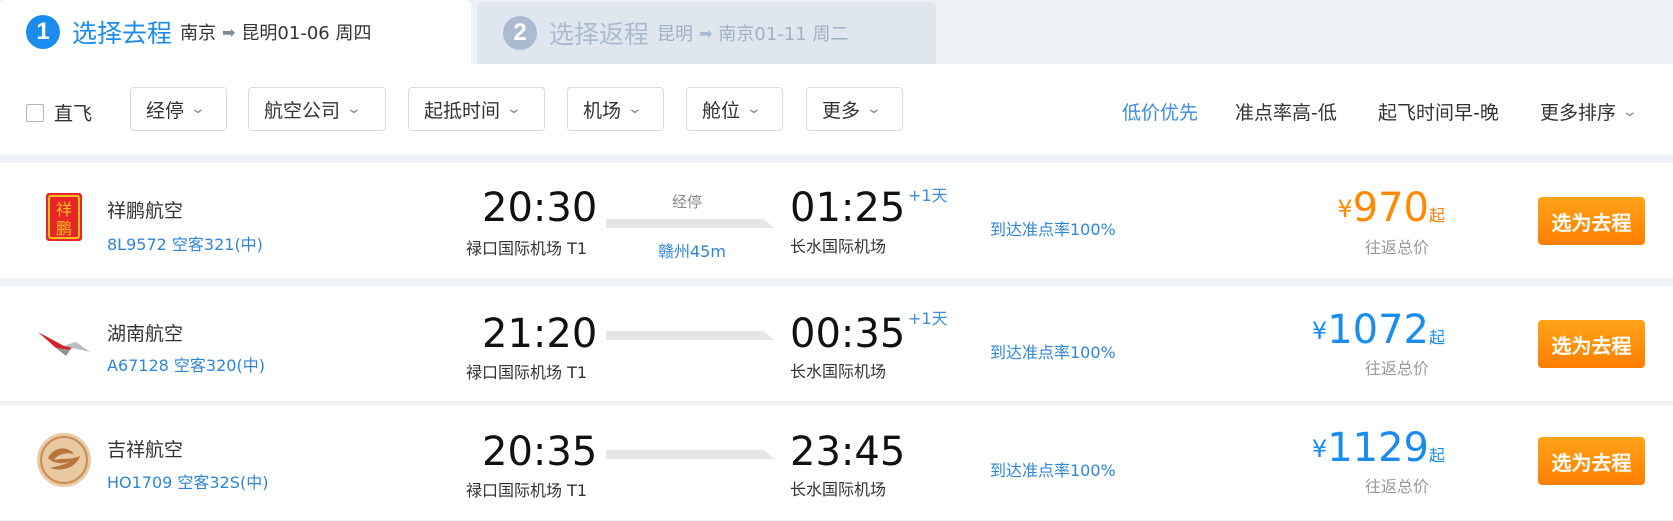  I want to click on flight-number: HO1709 空客32S(中), so click(187, 481).